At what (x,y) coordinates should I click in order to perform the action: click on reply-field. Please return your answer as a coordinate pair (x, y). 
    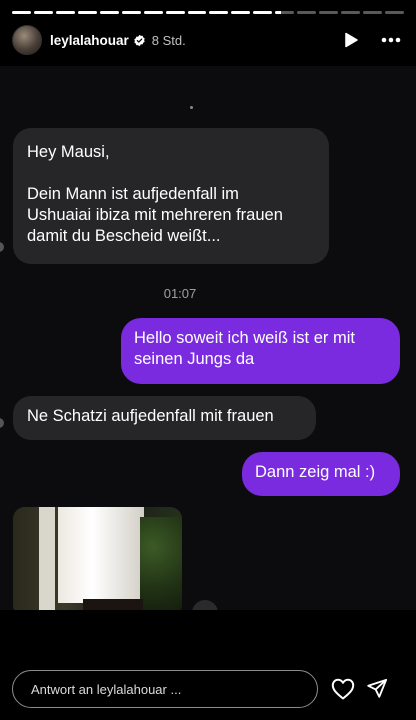
    Looking at the image, I should click on (165, 689).